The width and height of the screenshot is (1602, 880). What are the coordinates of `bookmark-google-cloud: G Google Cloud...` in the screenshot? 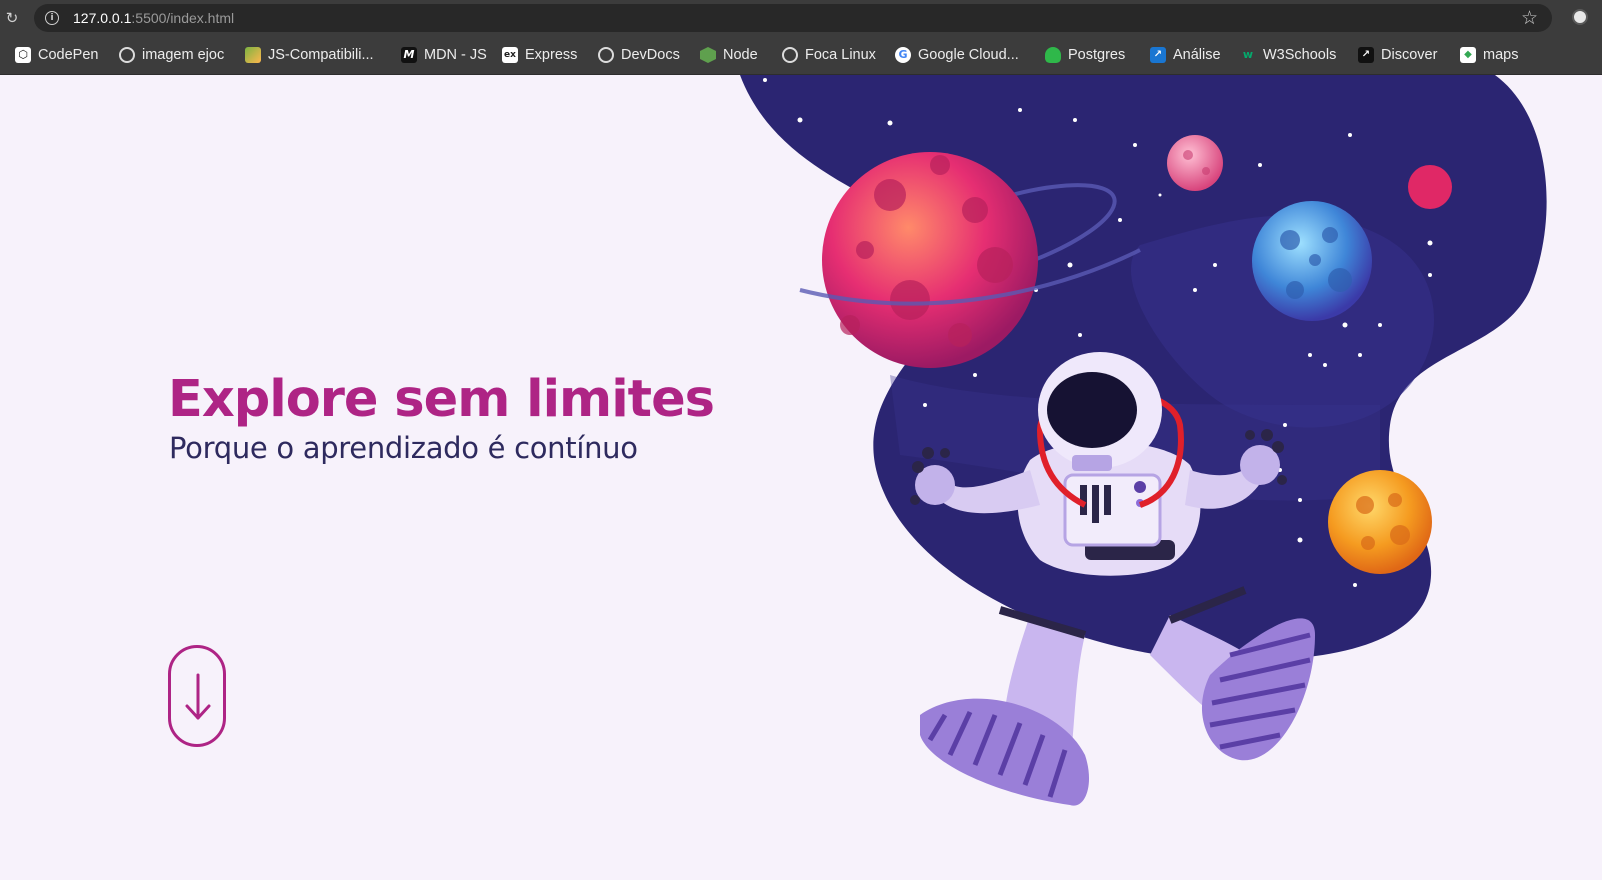 It's located at (957, 55).